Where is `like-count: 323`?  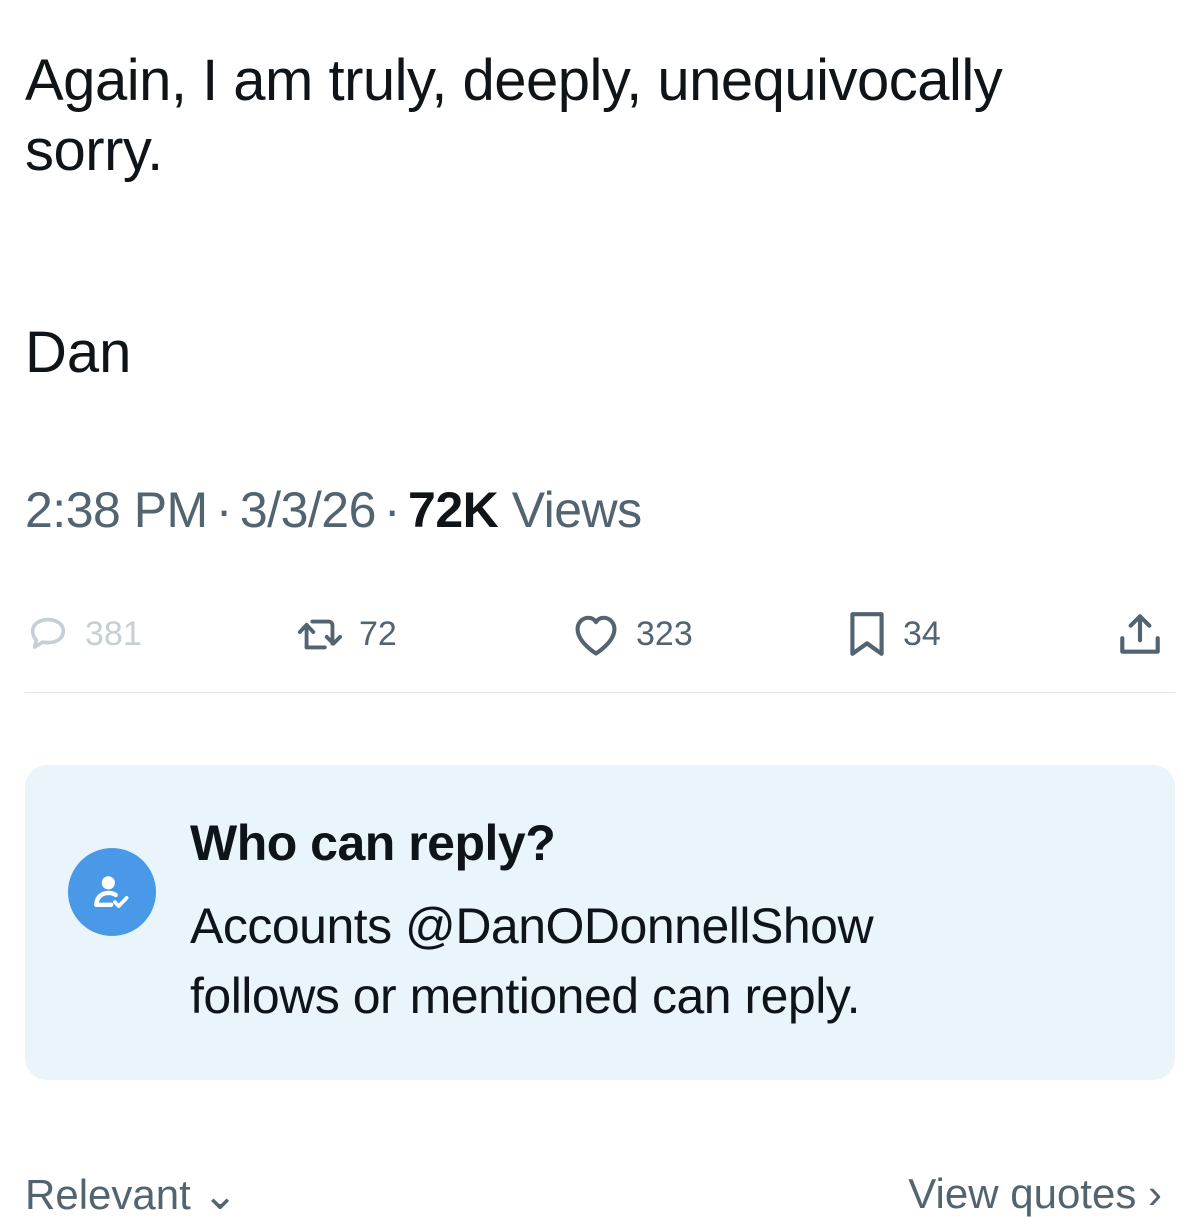
like-count: 323 is located at coordinates (664, 633).